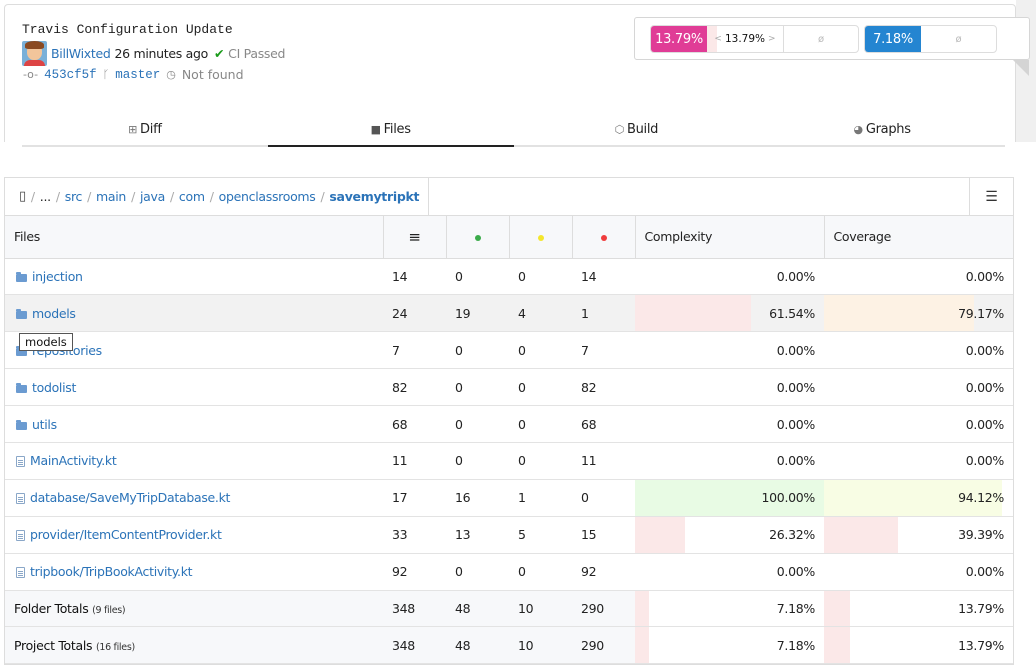 The height and width of the screenshot is (669, 1036). What do you see at coordinates (51, 608) in the screenshot?
I see `totals-label: Folder Totals` at bounding box center [51, 608].